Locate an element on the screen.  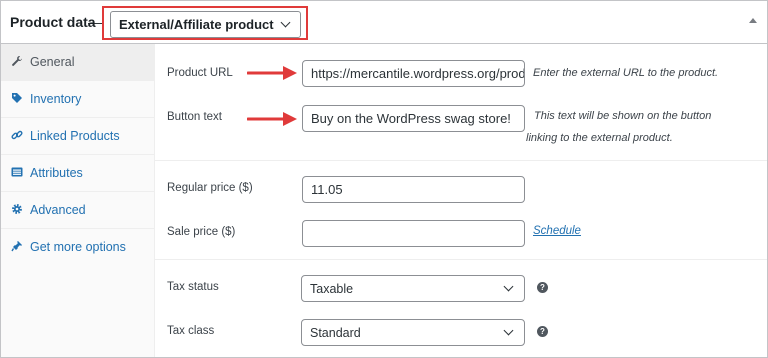
product-type-select: External/Affiliate product is located at coordinates (205, 24).